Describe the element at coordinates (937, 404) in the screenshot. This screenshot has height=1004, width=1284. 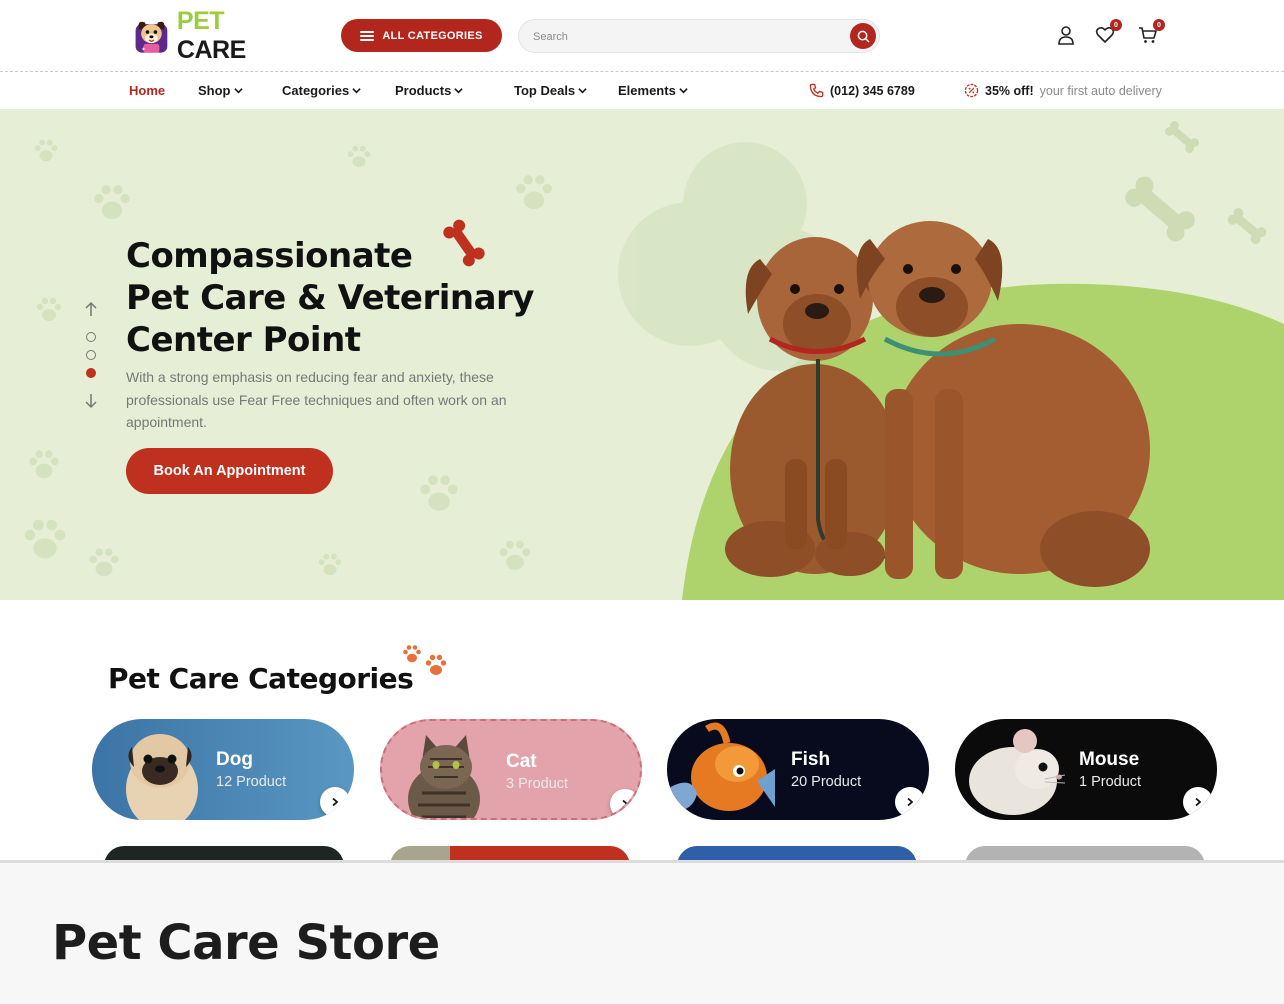
I see `hero-dogs-image` at that location.